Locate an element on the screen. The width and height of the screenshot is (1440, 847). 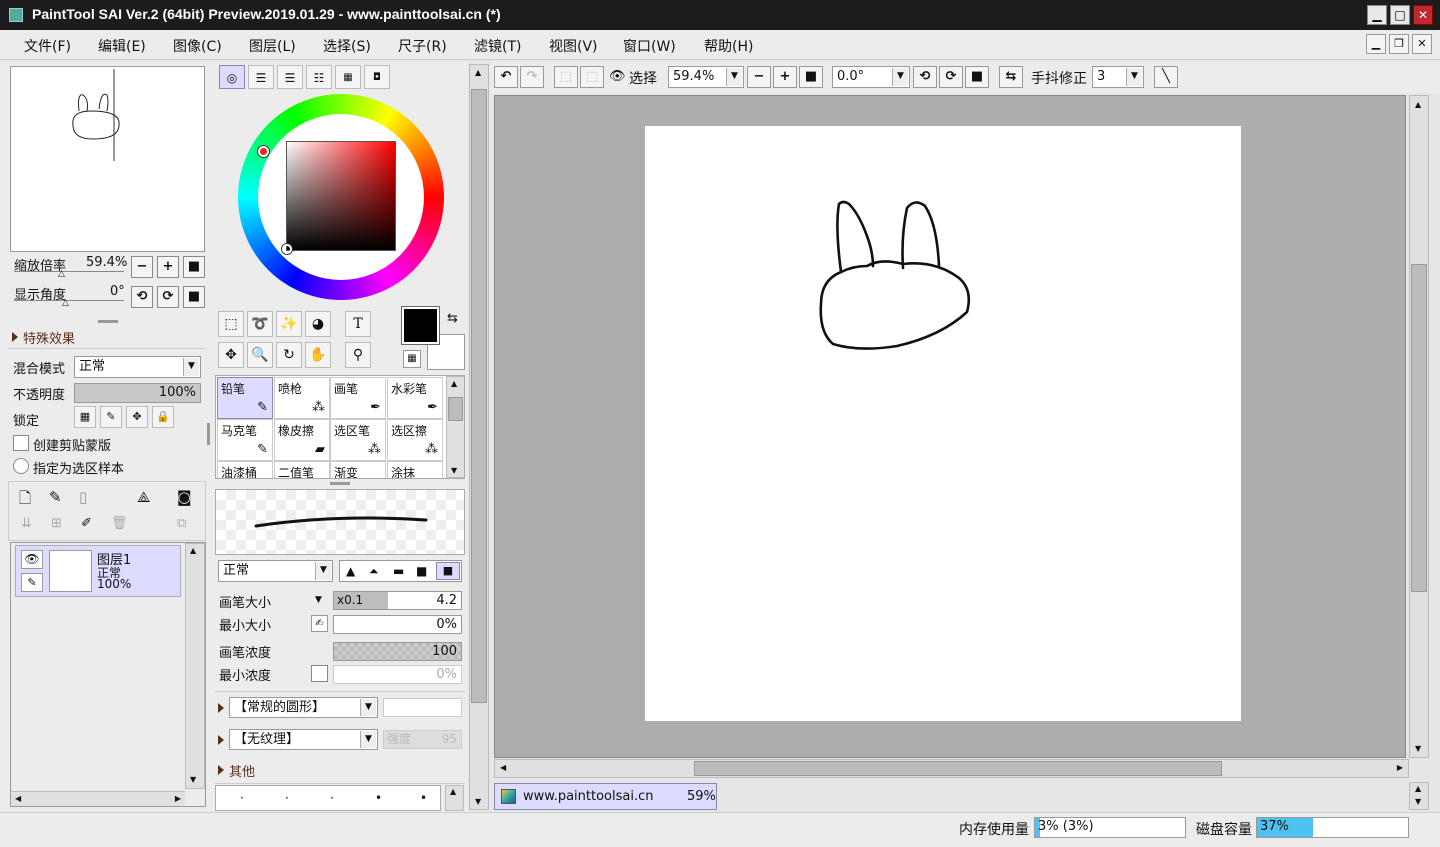
panel-scrollbar: ▲ ▼ is located at coordinates (479, 437).